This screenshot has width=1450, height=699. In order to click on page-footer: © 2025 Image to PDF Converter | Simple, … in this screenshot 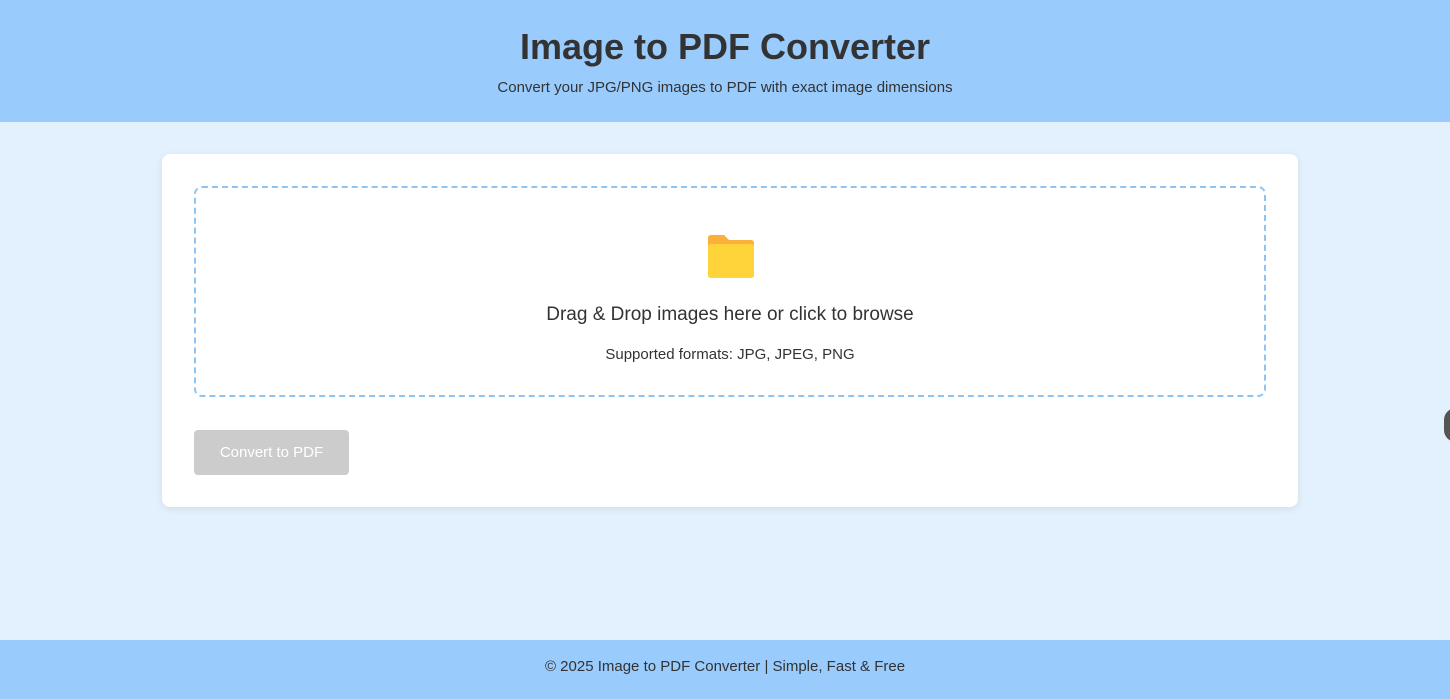, I will do `click(725, 669)`.